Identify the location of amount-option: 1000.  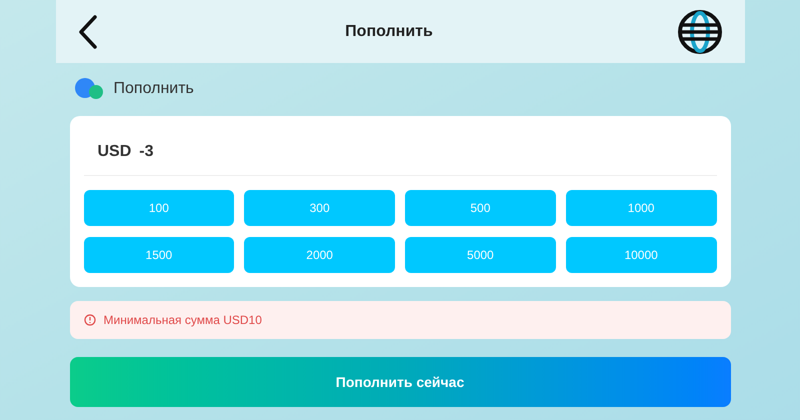
(641, 208).